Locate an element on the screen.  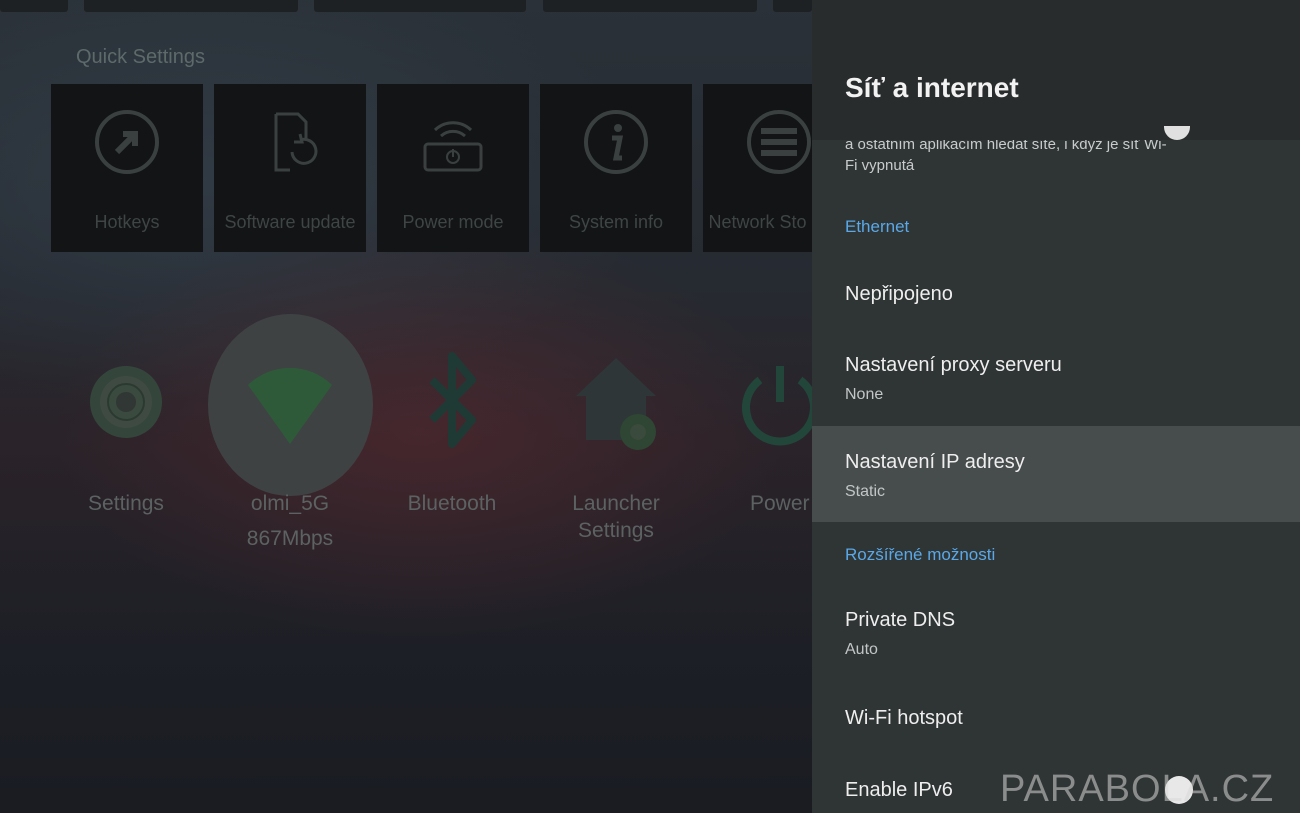
panel-header: Síť a internet is located at coordinates (1056, 70).